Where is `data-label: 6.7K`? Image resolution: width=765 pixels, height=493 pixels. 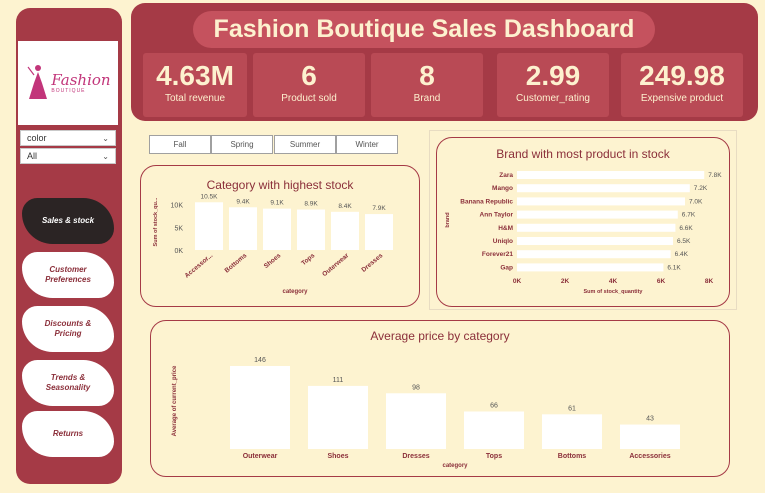
data-label: 6.7K is located at coordinates (689, 215).